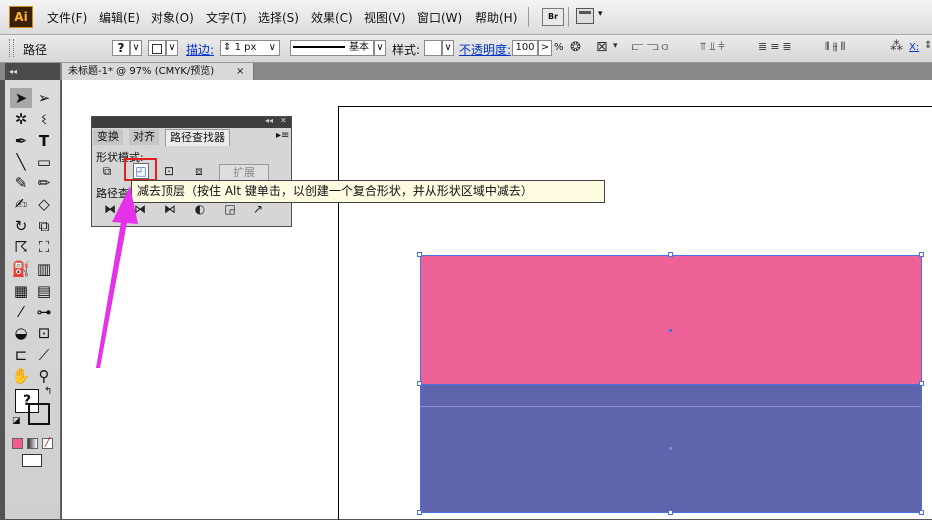  I want to click on menu-view: 视图(V), so click(385, 17).